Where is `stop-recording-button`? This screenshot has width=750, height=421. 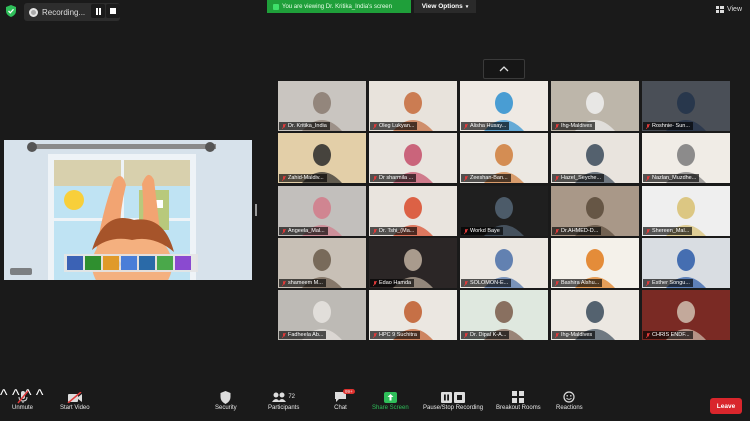 stop-recording-button is located at coordinates (113, 11).